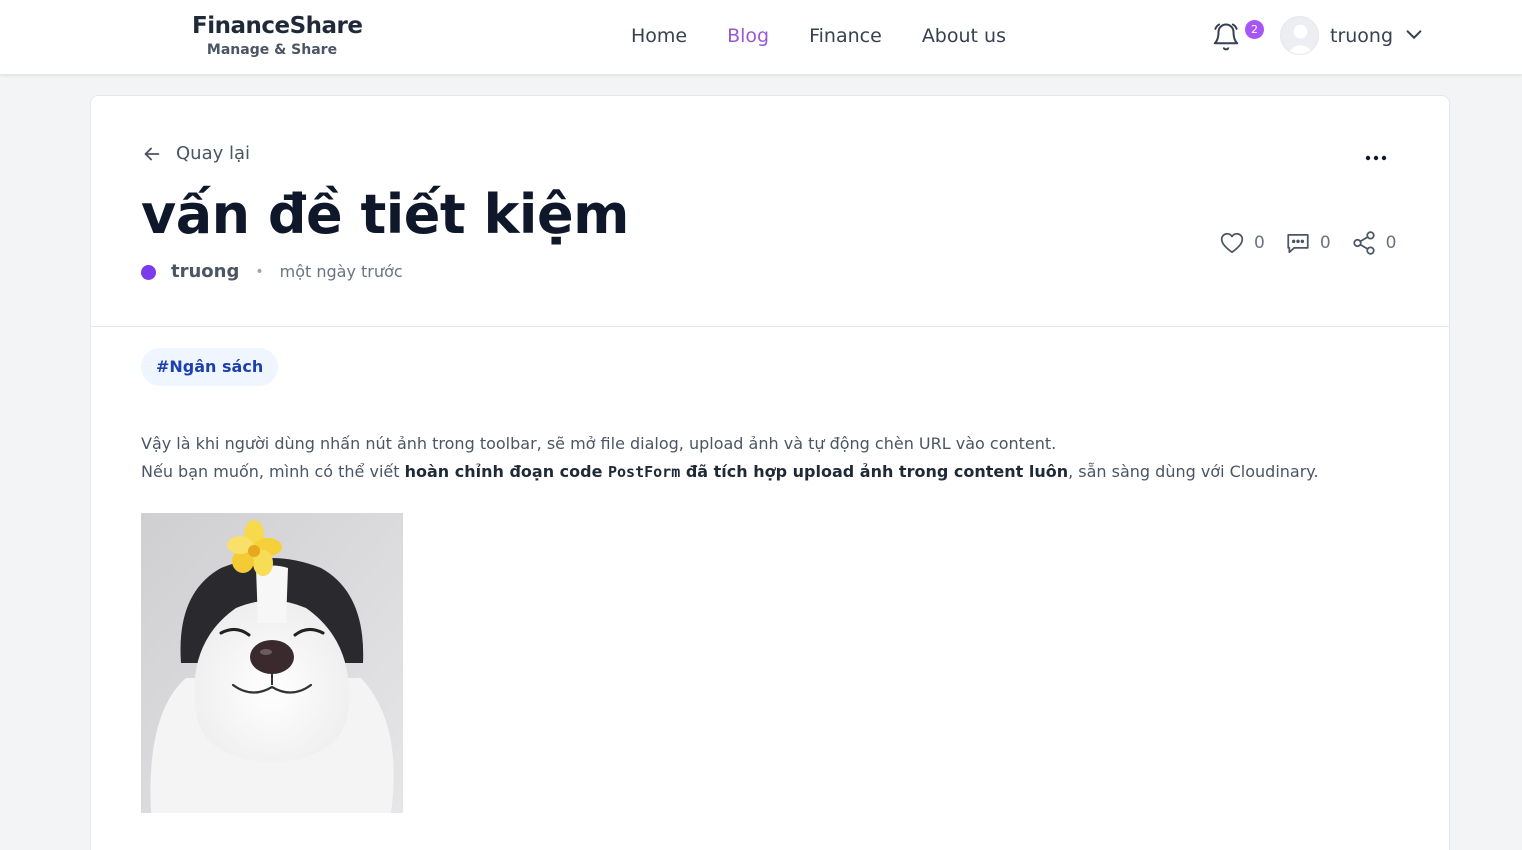  What do you see at coordinates (1232, 243) in the screenshot?
I see `heart-icon` at bounding box center [1232, 243].